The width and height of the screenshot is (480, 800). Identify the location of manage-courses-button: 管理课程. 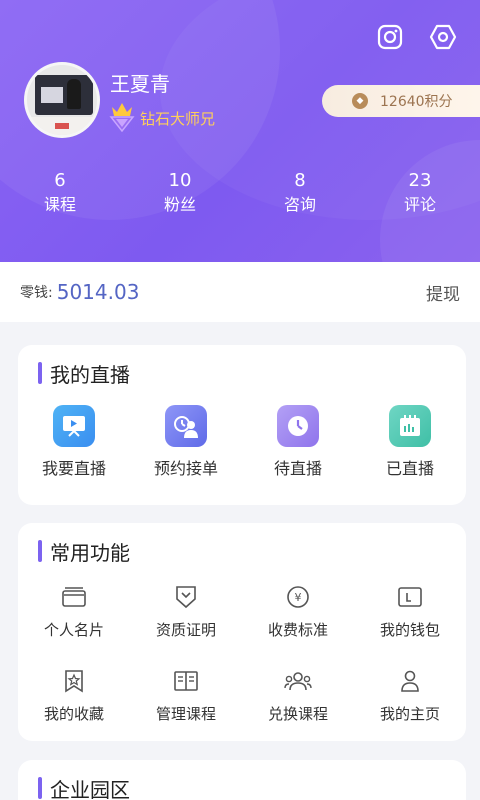
(186, 709).